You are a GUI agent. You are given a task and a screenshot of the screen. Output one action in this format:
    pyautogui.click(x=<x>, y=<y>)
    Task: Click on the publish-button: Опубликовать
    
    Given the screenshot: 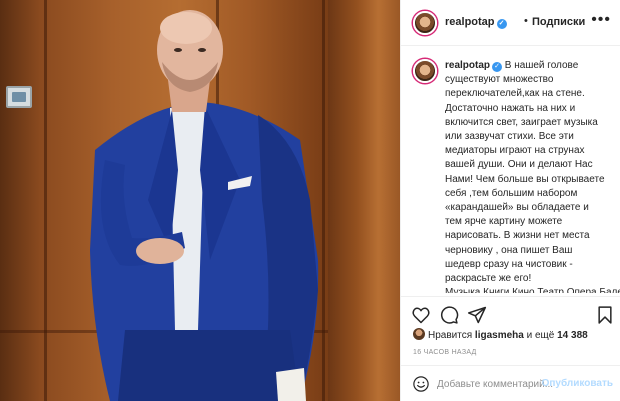 What is the action you would take?
    pyautogui.click(x=577, y=383)
    